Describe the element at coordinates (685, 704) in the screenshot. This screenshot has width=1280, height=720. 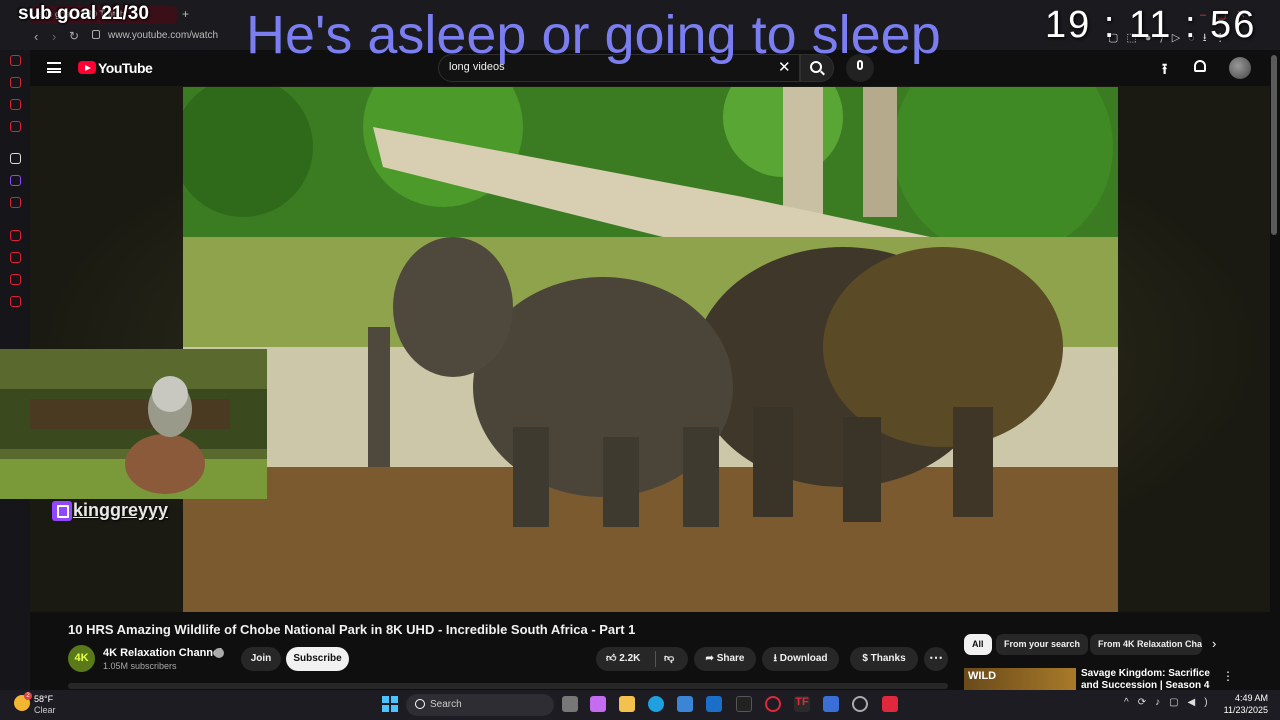
I see `store-icon` at that location.